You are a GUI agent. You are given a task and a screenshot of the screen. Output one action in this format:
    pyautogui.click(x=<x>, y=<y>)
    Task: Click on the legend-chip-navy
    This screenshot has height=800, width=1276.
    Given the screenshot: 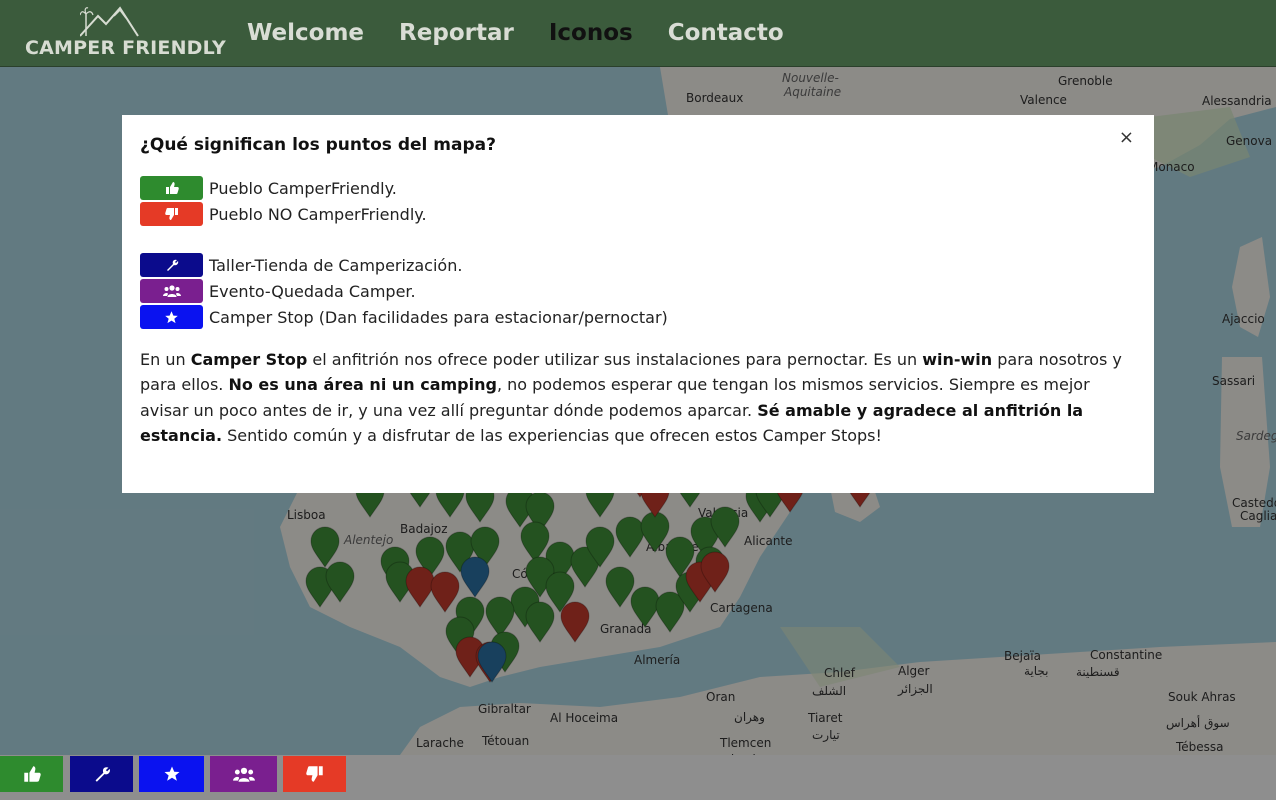 What is the action you would take?
    pyautogui.click(x=171, y=265)
    